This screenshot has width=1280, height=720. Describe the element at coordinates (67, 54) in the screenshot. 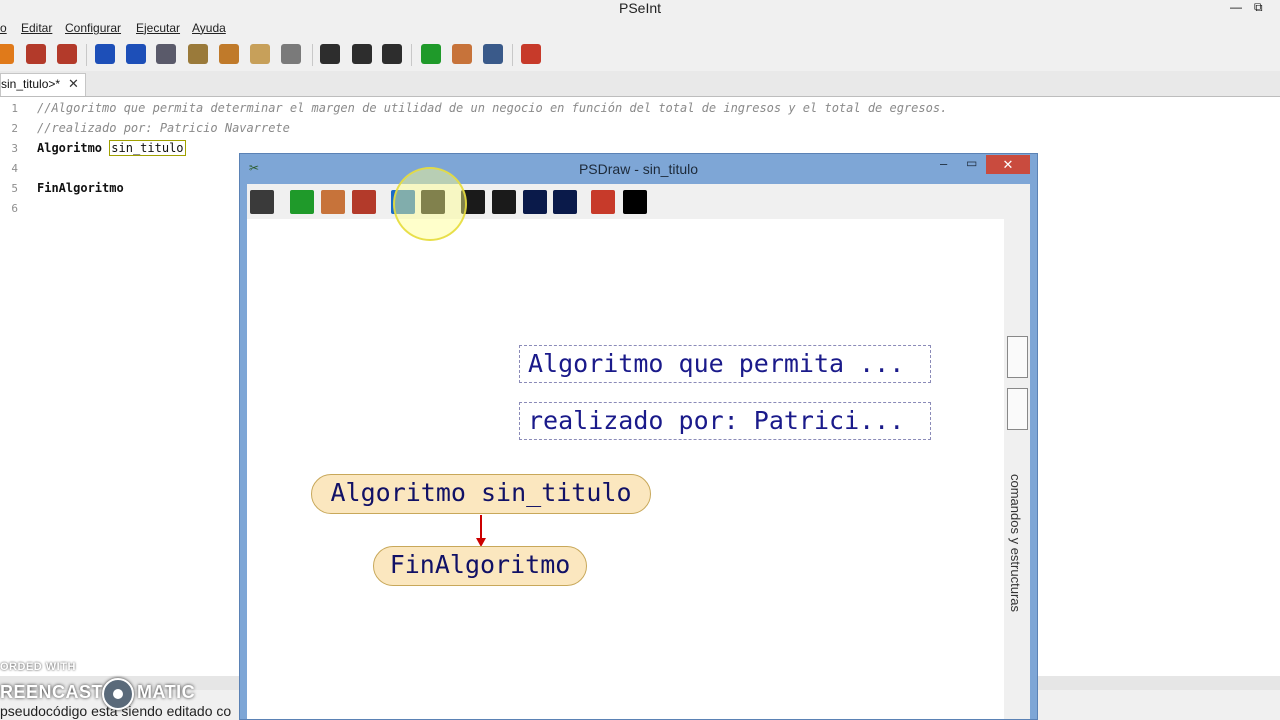

I see `save-as-icon` at that location.